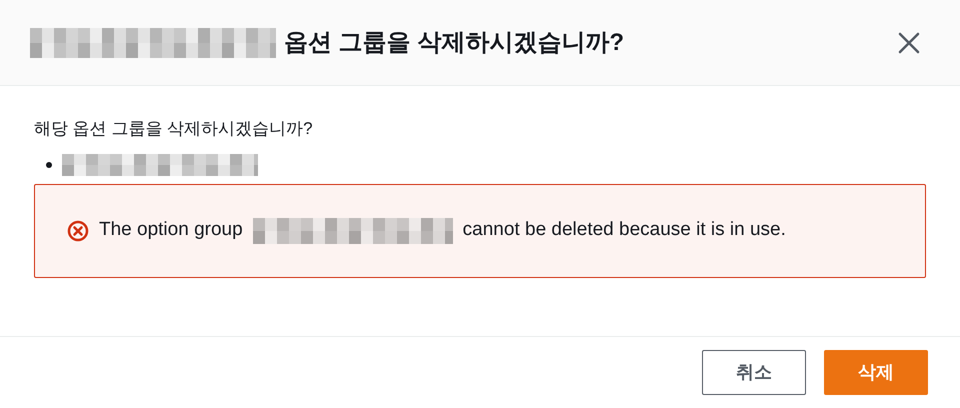  Describe the element at coordinates (454, 43) in the screenshot. I see `dialog-title: 옵션 그룹을 삭제하시겠습니까?` at that location.